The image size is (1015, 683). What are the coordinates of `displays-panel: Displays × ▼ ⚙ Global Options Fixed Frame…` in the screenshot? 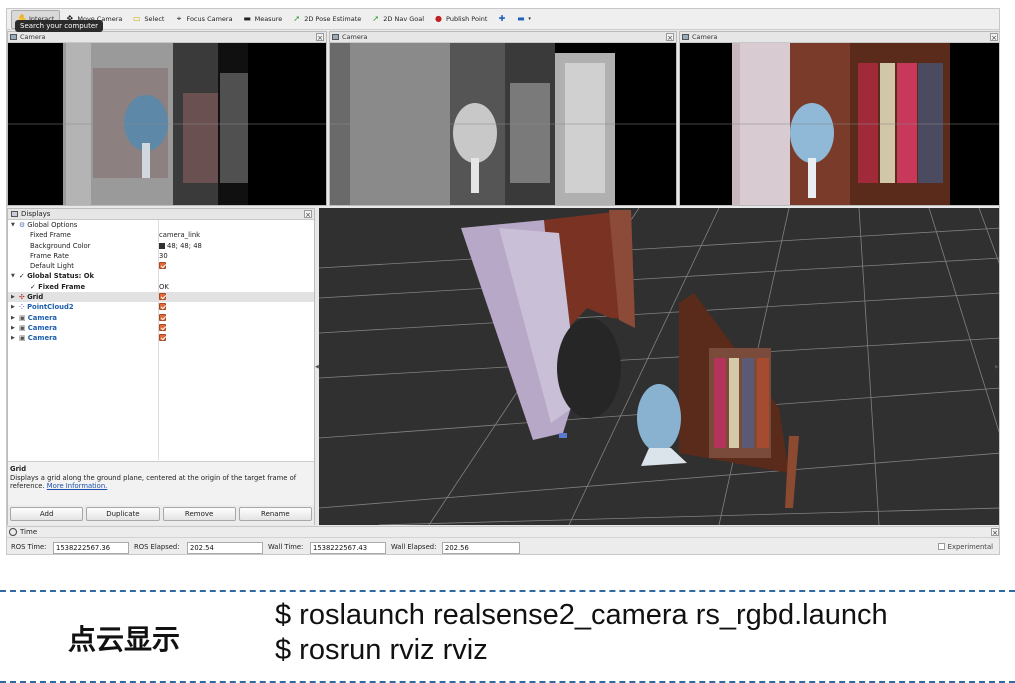 It's located at (161, 366).